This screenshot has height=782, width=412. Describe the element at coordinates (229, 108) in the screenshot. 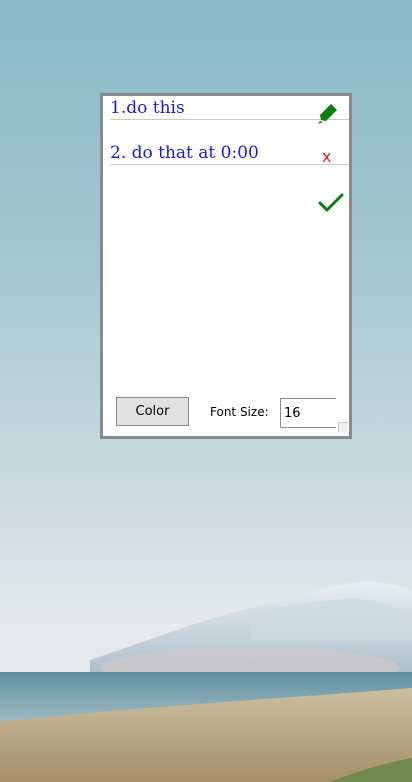

I see `note-line-1: 1.do this` at that location.